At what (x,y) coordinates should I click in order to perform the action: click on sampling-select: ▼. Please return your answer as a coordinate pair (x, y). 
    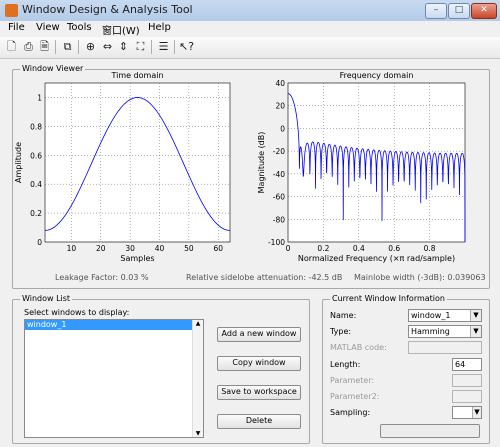
    Looking at the image, I should click on (467, 412).